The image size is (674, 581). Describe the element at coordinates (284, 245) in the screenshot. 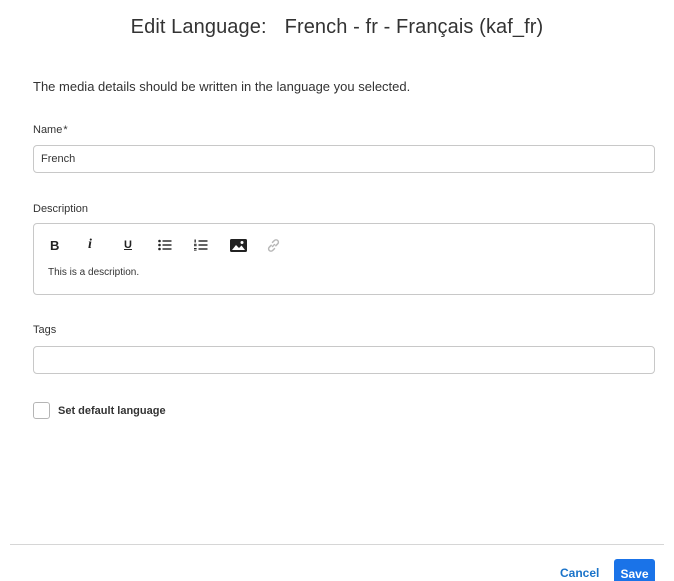

I see `insert-link-button` at that location.